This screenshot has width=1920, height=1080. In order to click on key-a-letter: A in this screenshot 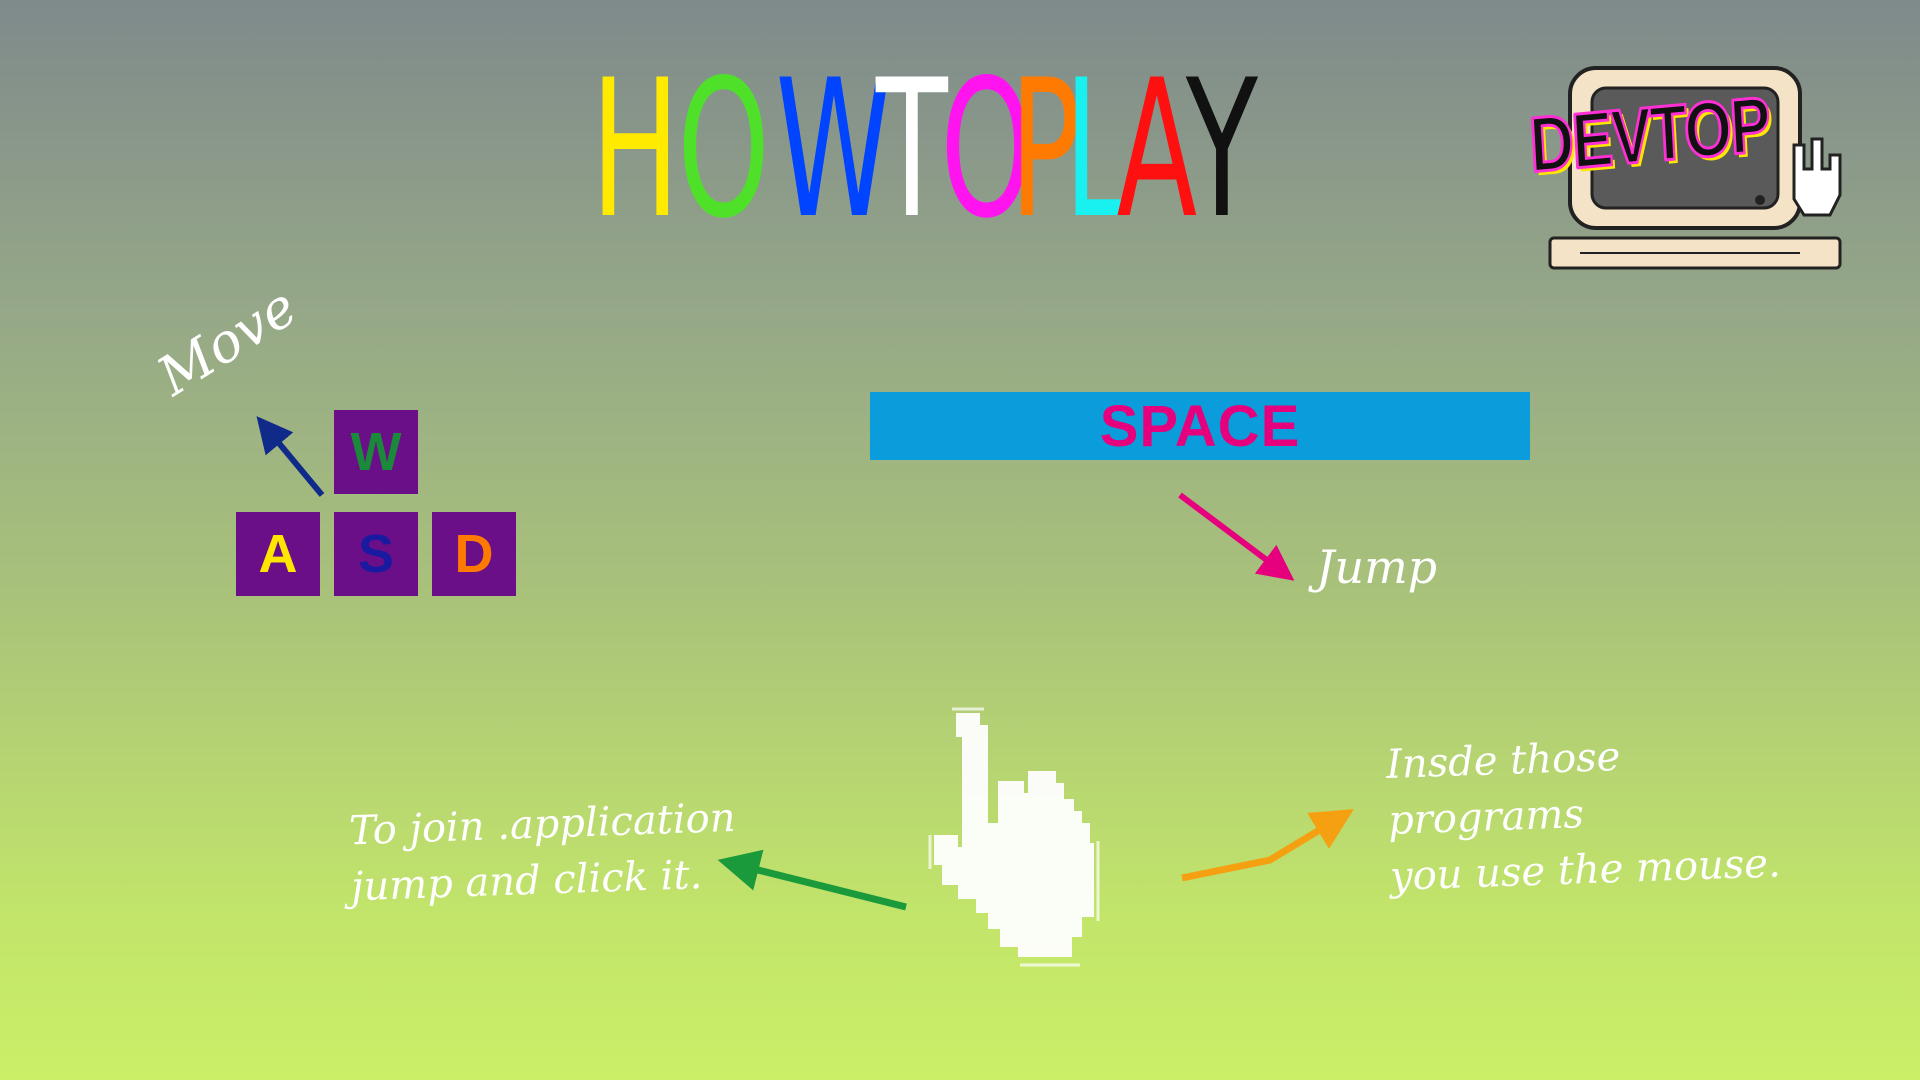, I will do `click(278, 554)`.